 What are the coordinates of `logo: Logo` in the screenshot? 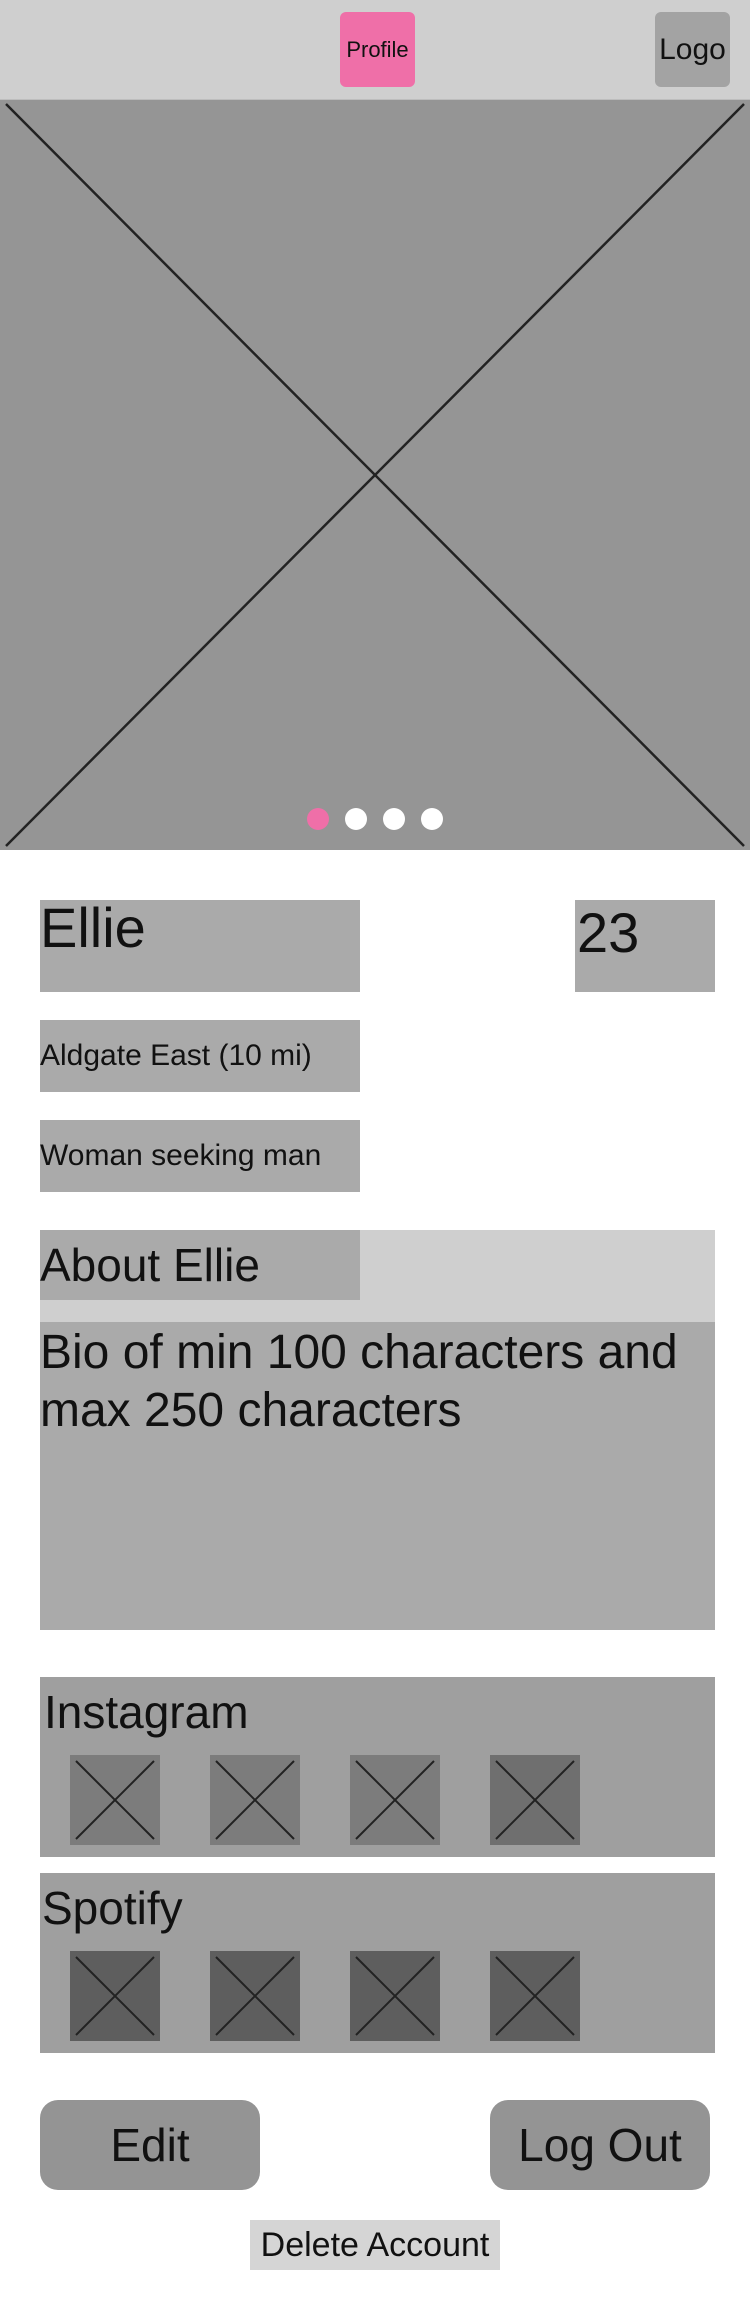 It's located at (692, 49).